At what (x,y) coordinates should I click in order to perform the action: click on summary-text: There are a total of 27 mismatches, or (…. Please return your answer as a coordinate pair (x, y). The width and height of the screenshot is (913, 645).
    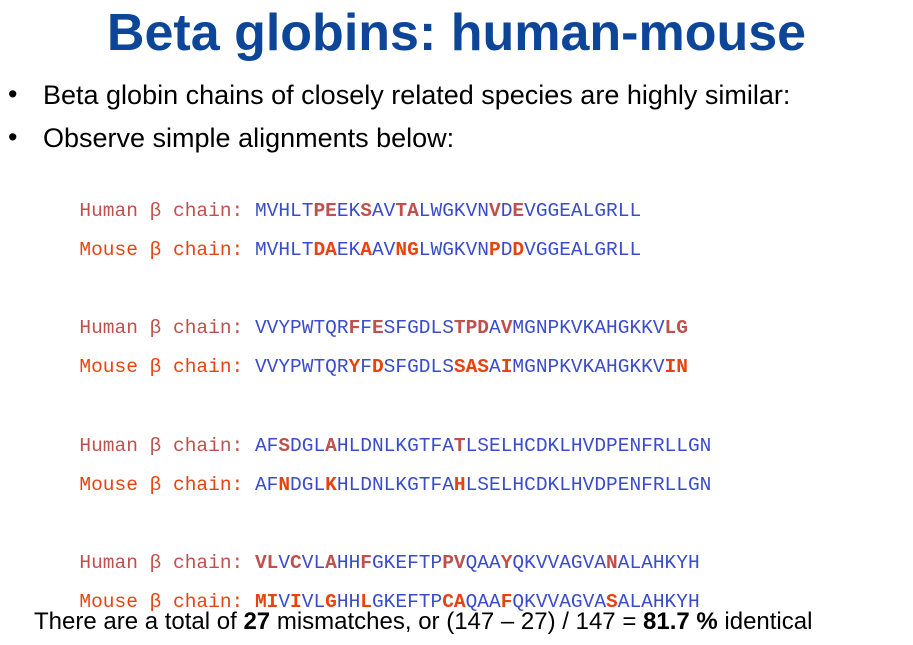
    Looking at the image, I should click on (423, 622).